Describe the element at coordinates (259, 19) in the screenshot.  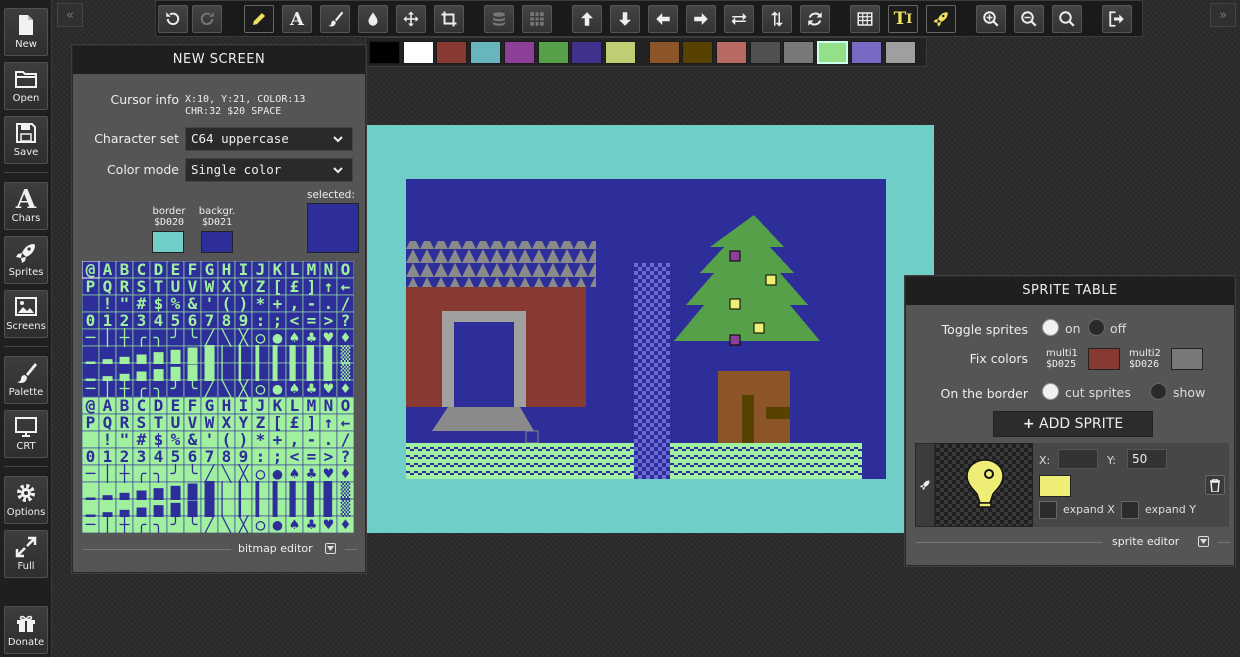
I see `pencil-tool-button` at that location.